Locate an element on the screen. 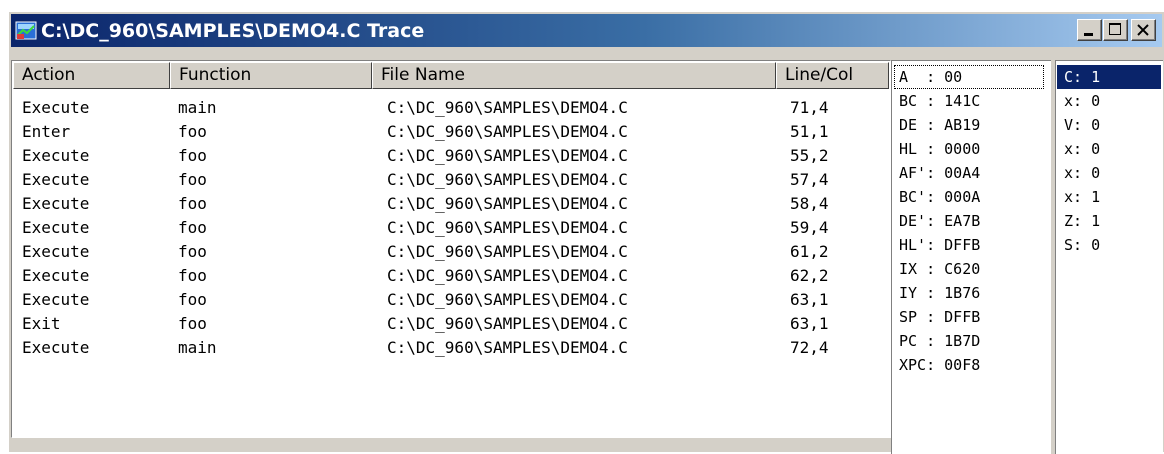  trace-line-col: 72,4 is located at coordinates (809, 347).